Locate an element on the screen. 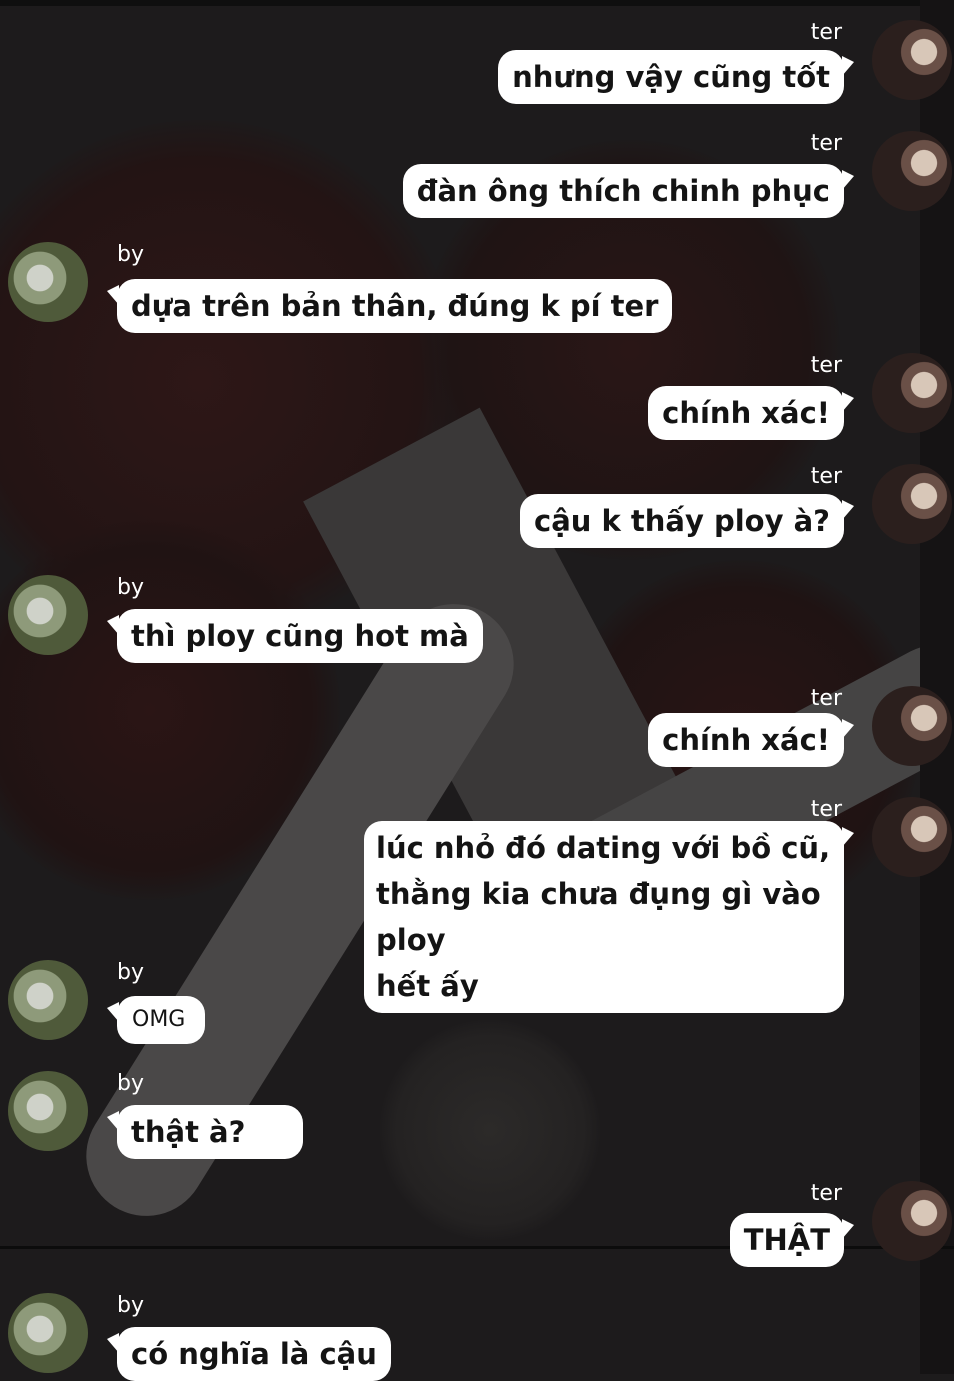 The width and height of the screenshot is (954, 1381). message-row: by có nghĩa là cậu is located at coordinates (477, 1337).